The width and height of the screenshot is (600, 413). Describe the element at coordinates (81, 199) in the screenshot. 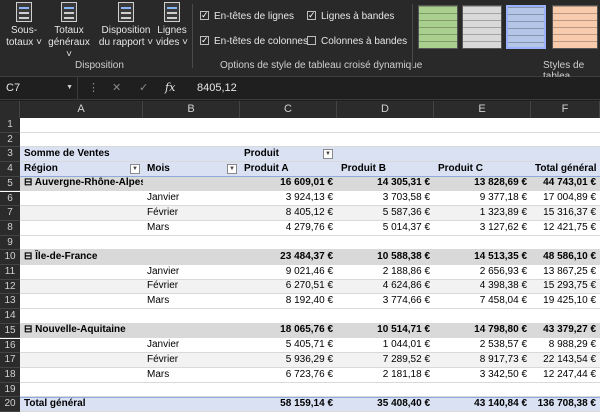

I see `cell-a6` at that location.